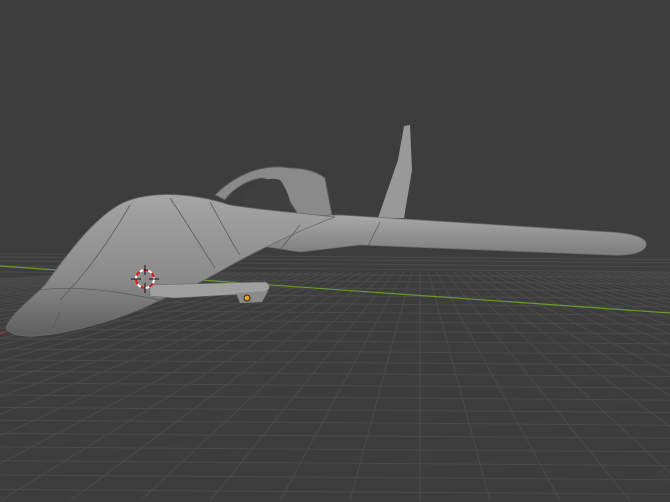  What do you see at coordinates (252, 297) in the screenshot?
I see `pylon` at bounding box center [252, 297].